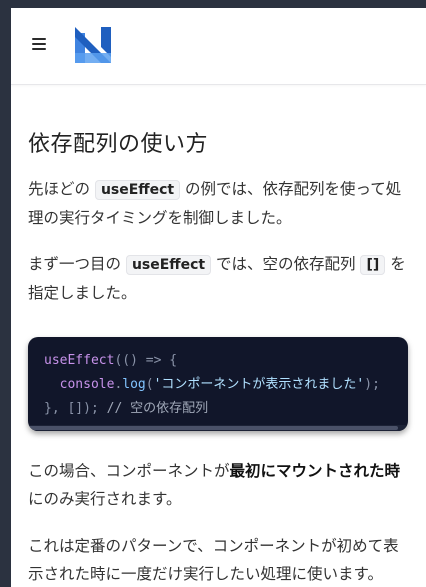  I want to click on code-token: 'コンポーネントが表示されました', so click(259, 384).